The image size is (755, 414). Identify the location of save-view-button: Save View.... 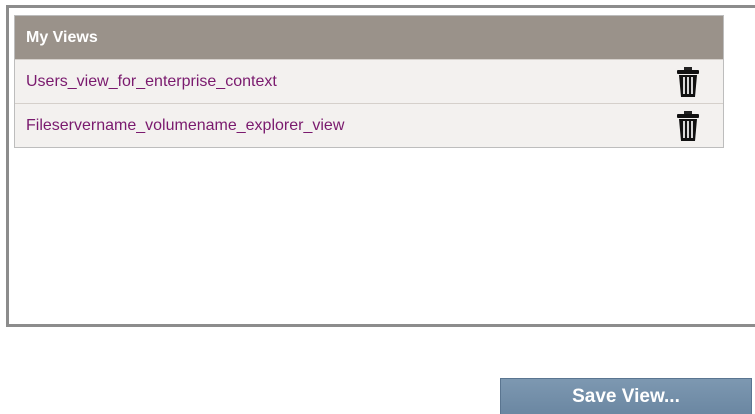
(626, 396).